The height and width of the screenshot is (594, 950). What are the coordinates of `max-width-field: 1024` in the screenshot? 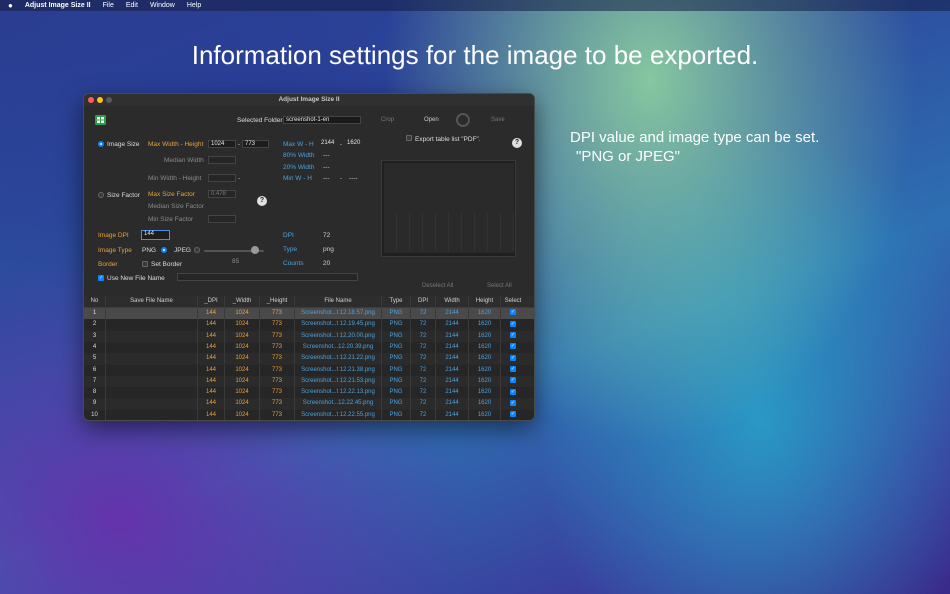 It's located at (222, 144).